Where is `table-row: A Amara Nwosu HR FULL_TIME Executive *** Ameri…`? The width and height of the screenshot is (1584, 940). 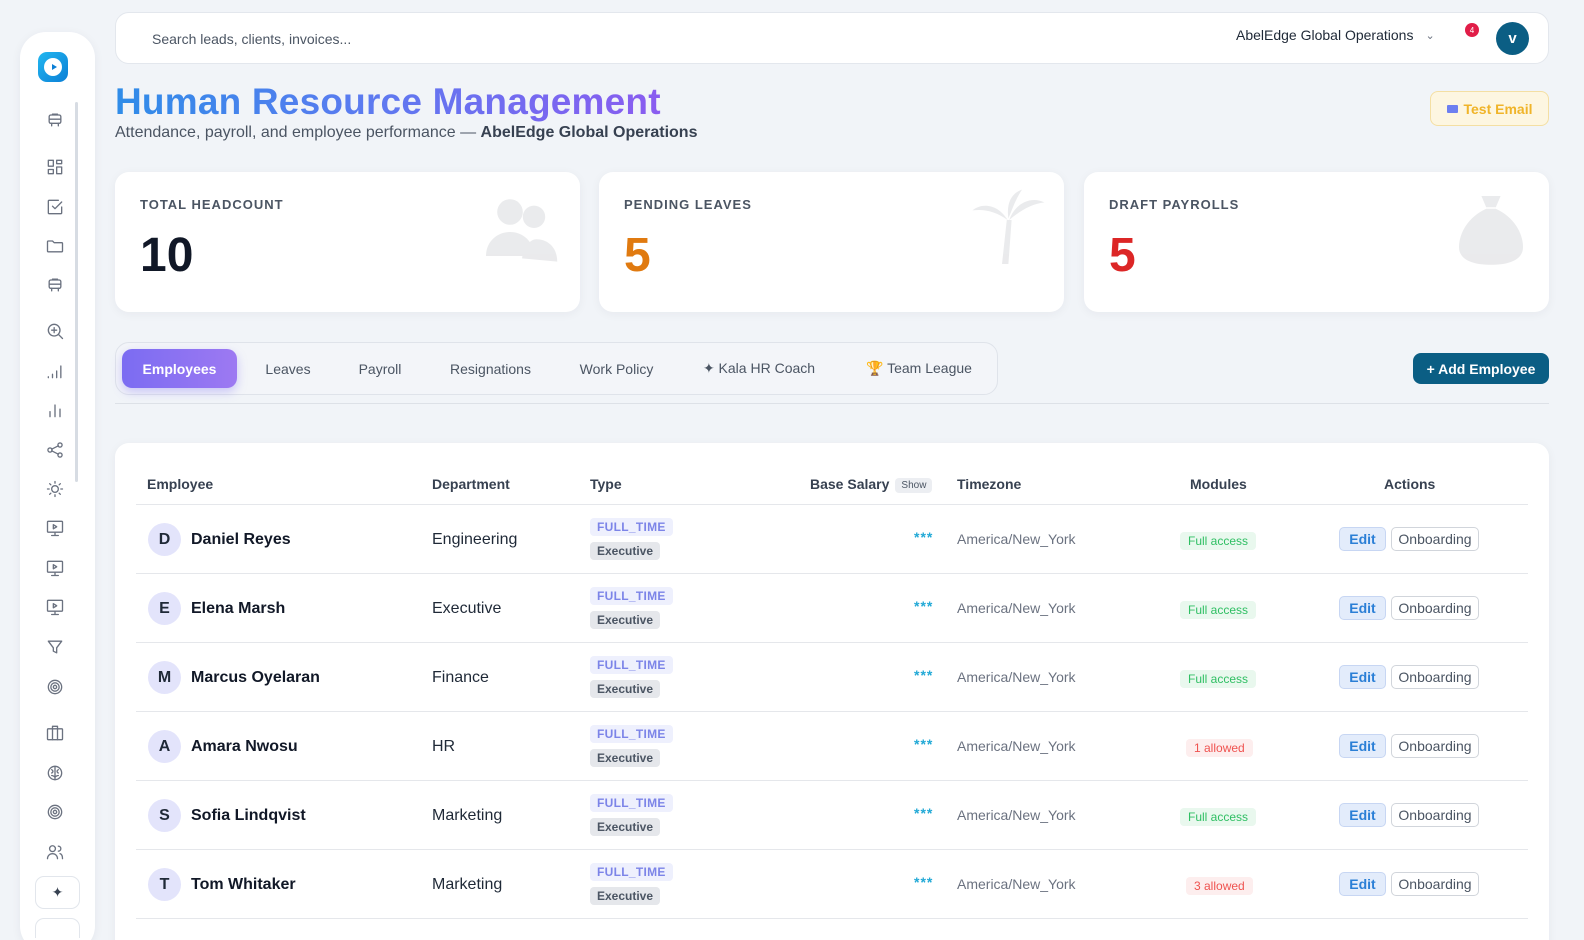
table-row: A Amara Nwosu HR FULL_TIME Executive *** Ameri… is located at coordinates (832, 746).